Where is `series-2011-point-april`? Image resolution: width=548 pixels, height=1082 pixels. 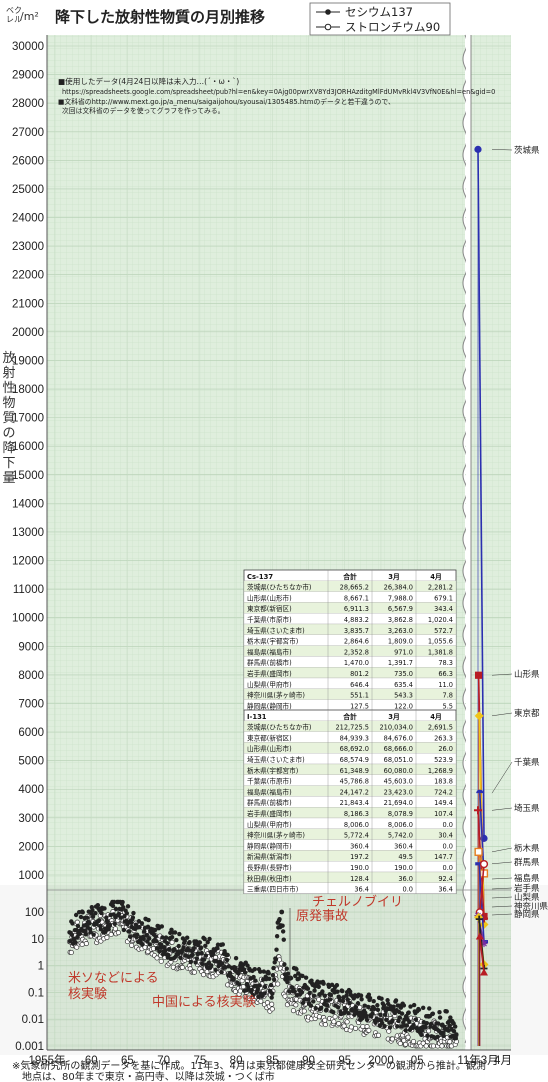
series-2011-point-april is located at coordinates (484, 864).